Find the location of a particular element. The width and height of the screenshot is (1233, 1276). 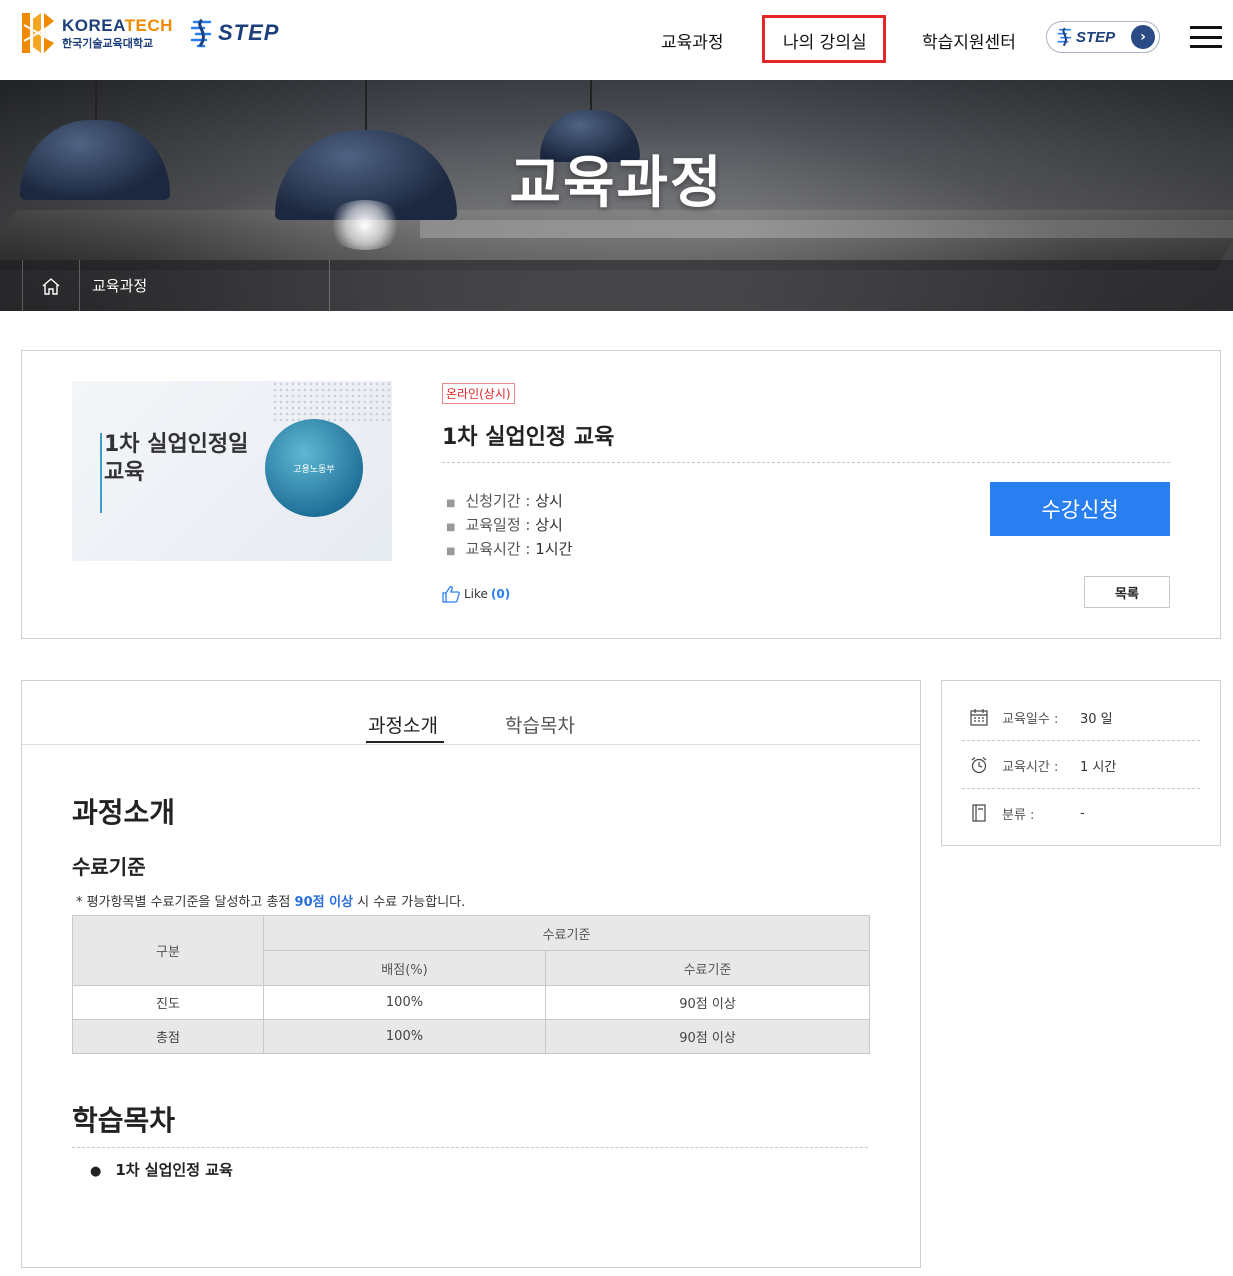

step-logo-text: STEP is located at coordinates (249, 32).